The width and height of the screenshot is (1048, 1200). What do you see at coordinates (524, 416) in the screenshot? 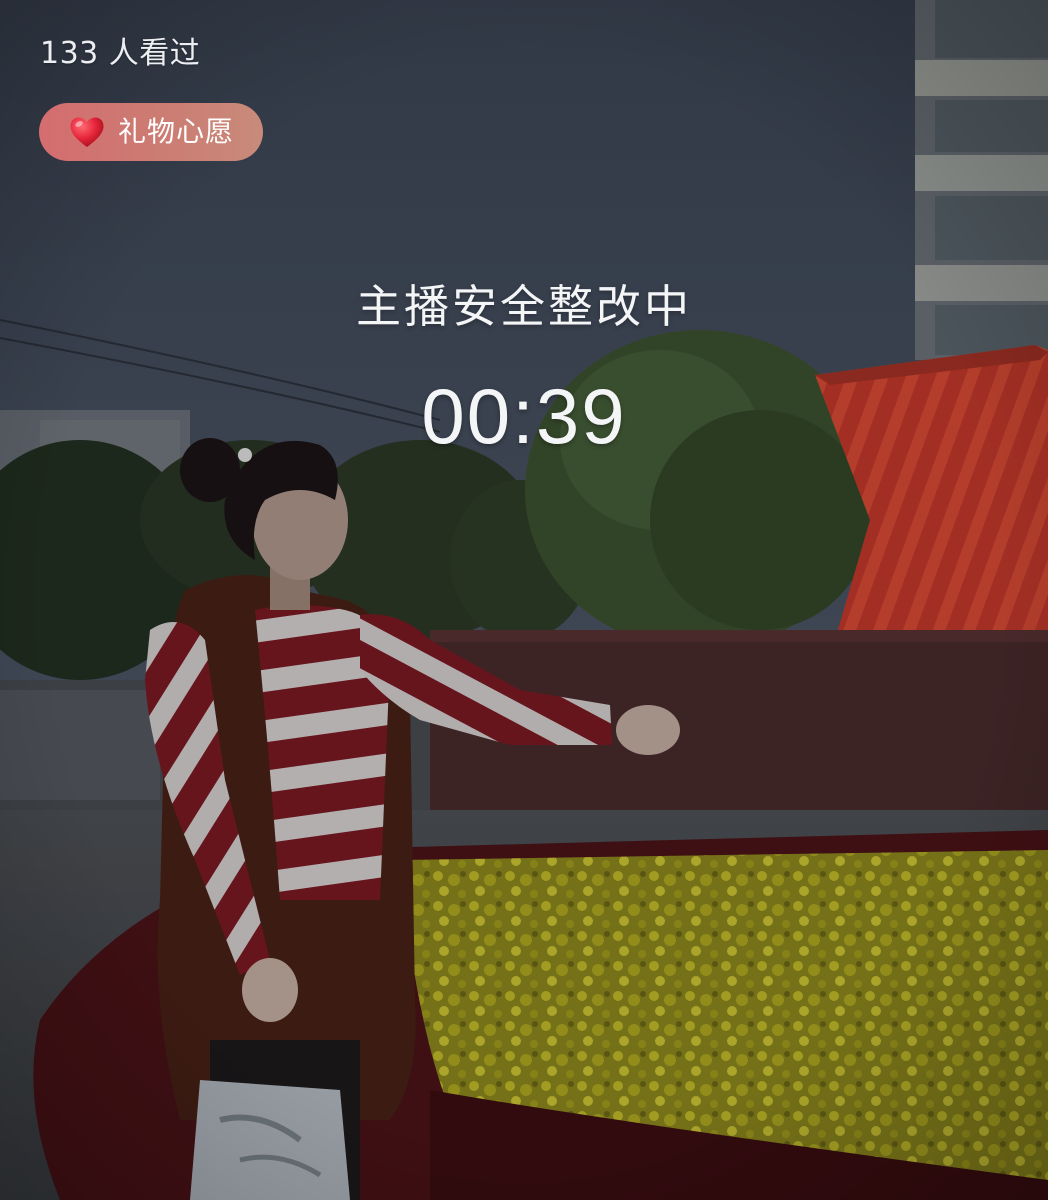
I see `countdown-timer: 00:39` at bounding box center [524, 416].